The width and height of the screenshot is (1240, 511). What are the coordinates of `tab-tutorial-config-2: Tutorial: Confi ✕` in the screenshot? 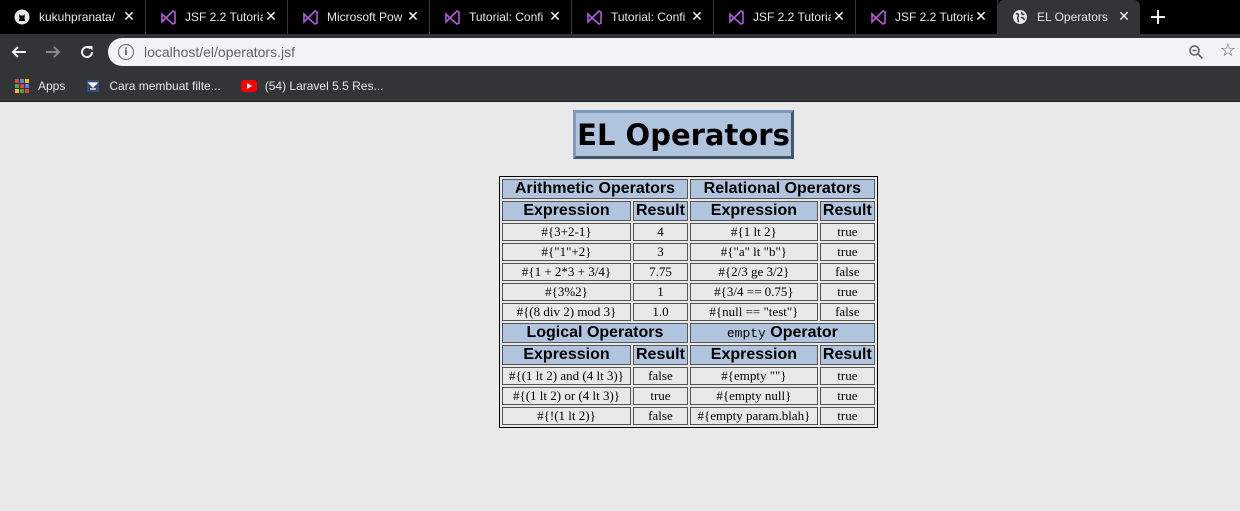 It's located at (643, 17).